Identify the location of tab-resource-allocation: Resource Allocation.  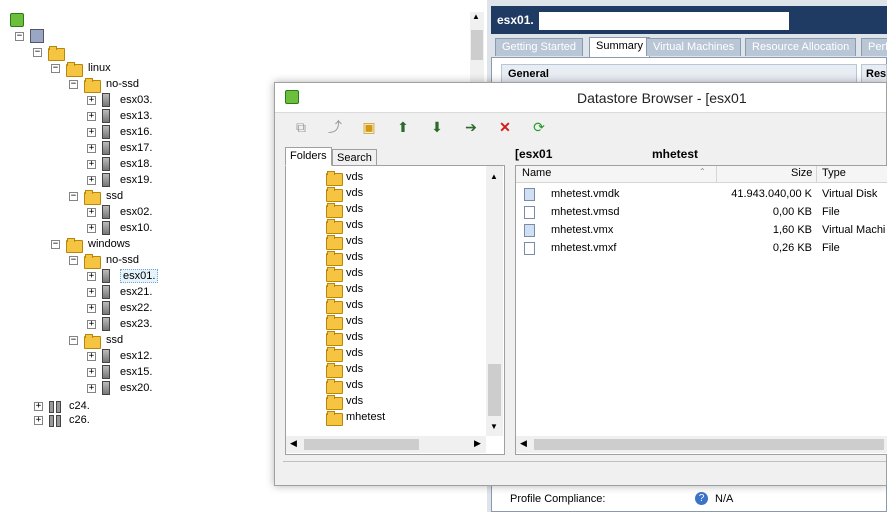
(801, 47).